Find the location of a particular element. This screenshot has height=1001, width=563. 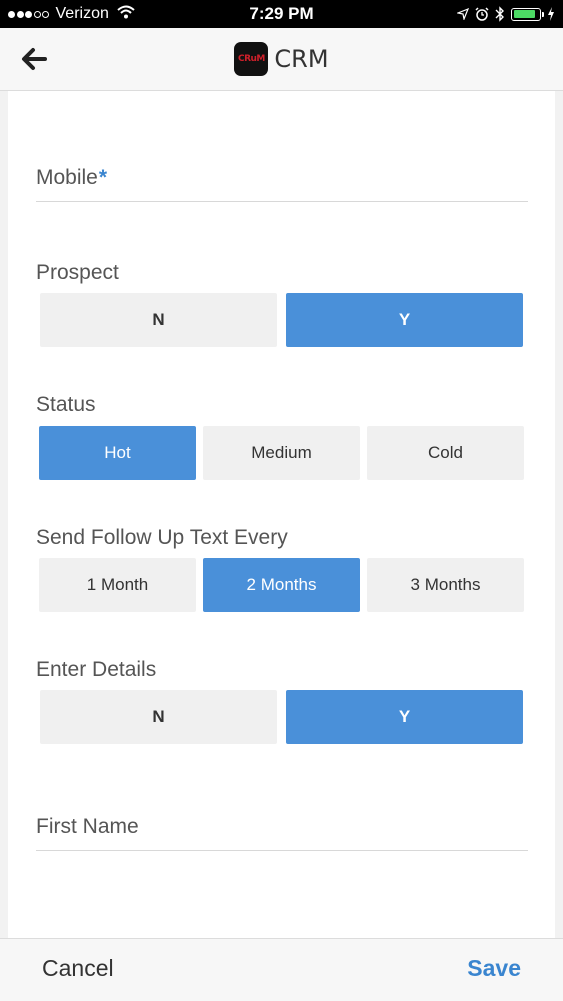

alarm-icon is located at coordinates (482, 14).